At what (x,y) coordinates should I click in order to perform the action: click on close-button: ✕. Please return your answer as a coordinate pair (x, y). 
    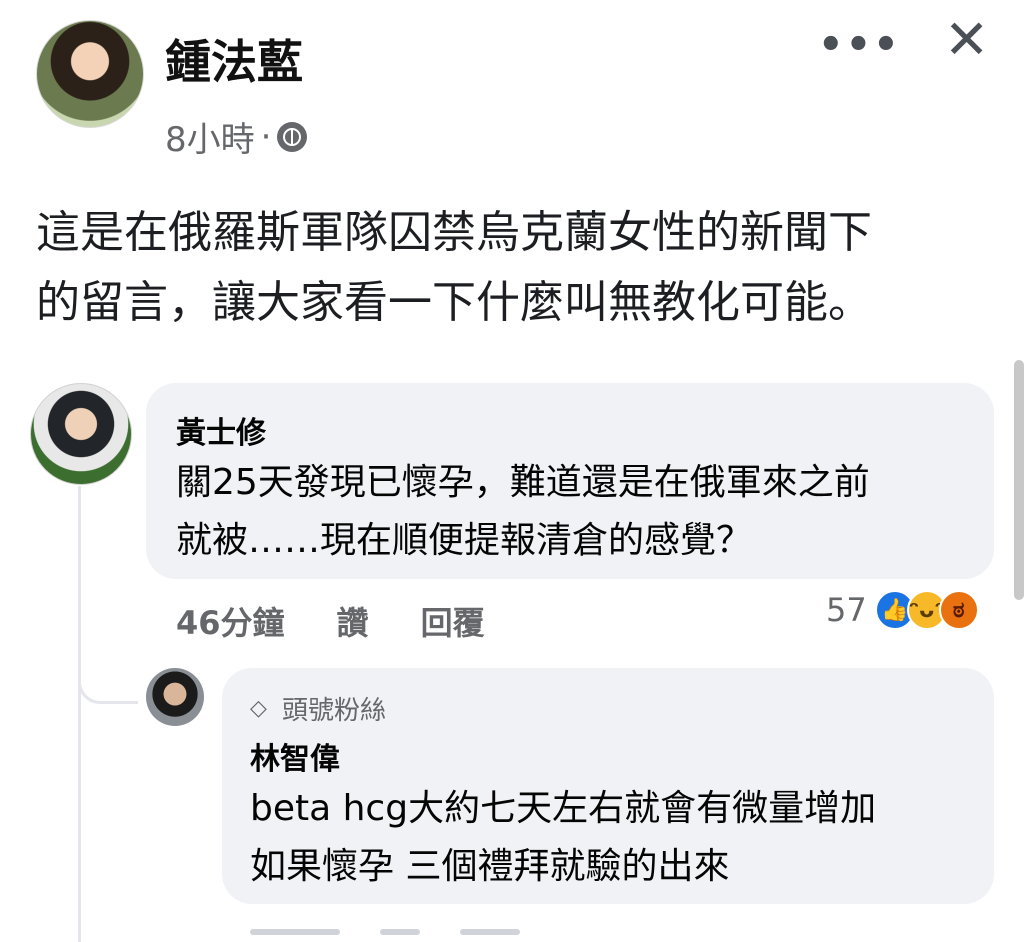
    Looking at the image, I should click on (966, 39).